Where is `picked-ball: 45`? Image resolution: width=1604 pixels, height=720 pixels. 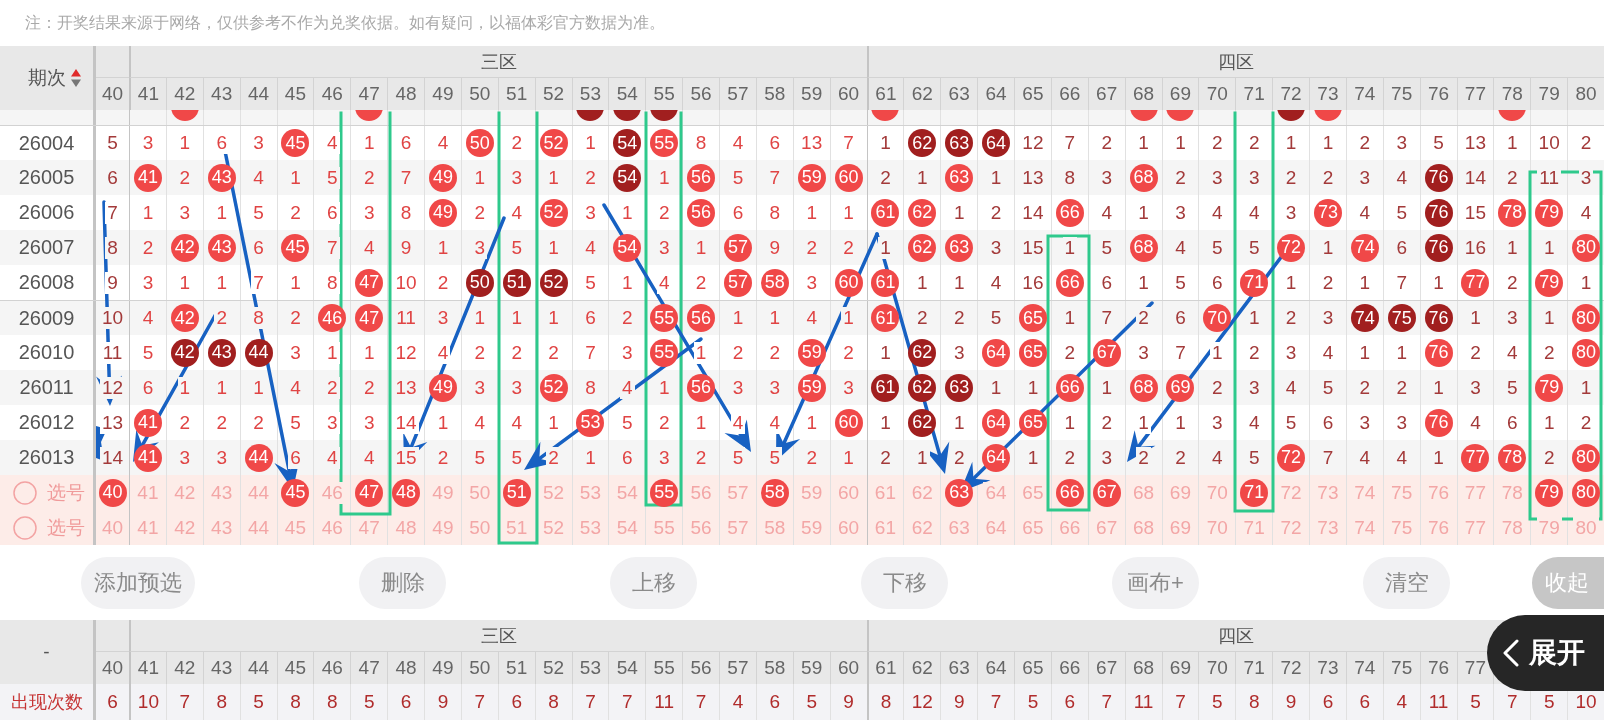
picked-ball: 45 is located at coordinates (295, 492).